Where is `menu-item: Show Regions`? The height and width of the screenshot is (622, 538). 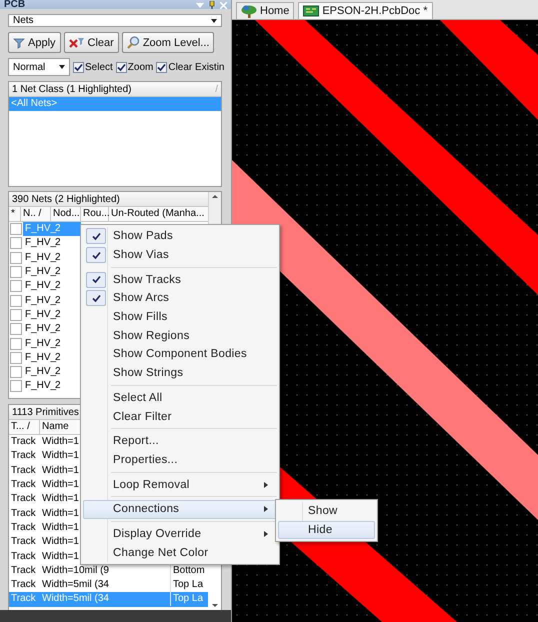
menu-item: Show Regions is located at coordinates (180, 336).